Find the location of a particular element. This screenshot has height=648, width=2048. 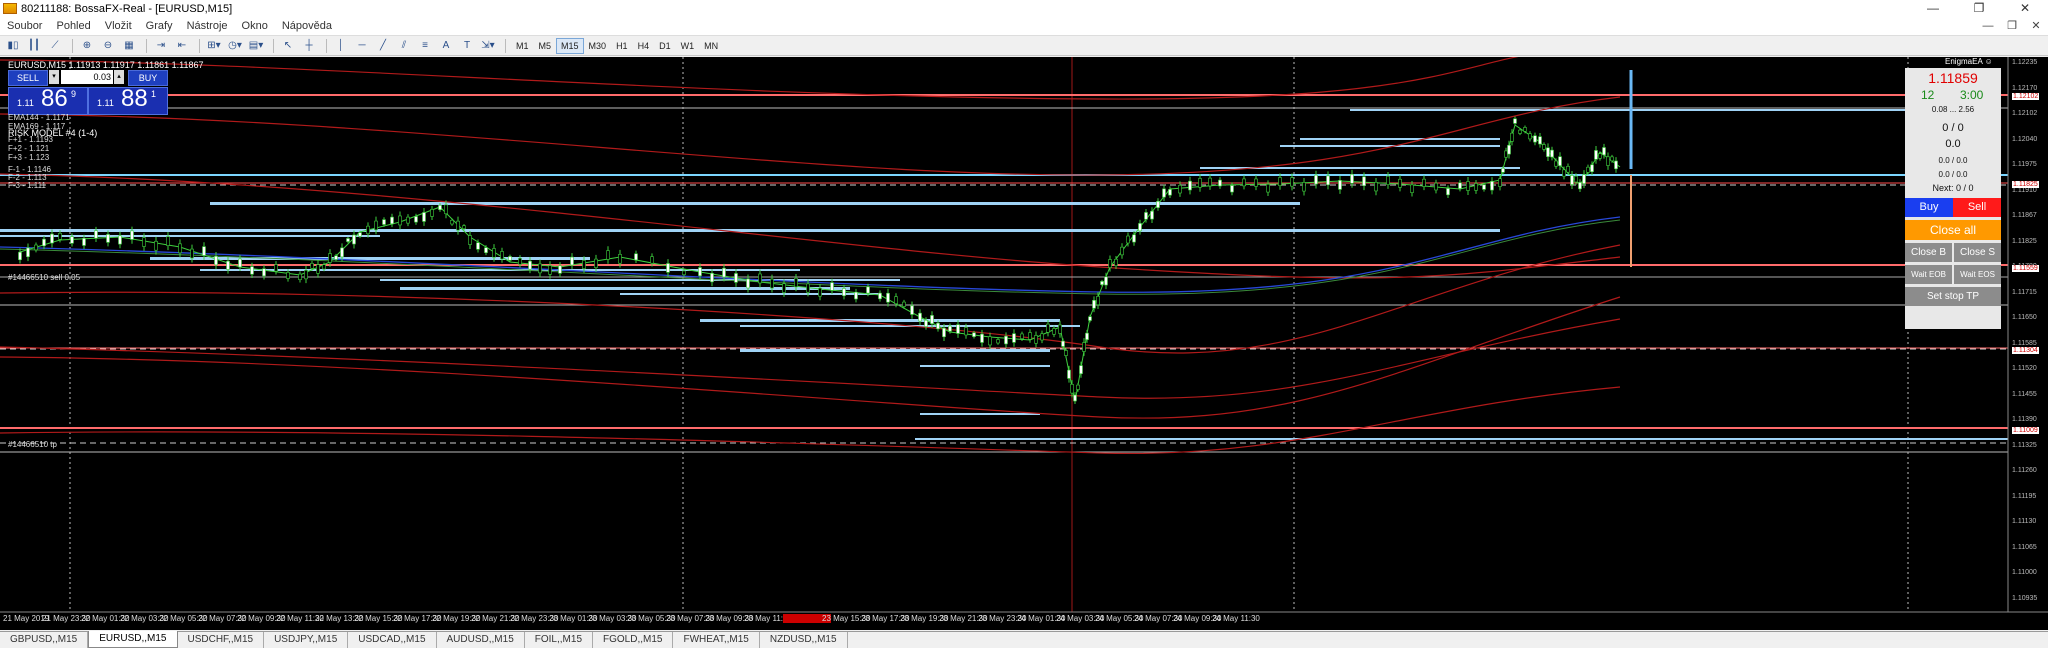

indicators-icon: ⊞▾ is located at coordinates (214, 46).